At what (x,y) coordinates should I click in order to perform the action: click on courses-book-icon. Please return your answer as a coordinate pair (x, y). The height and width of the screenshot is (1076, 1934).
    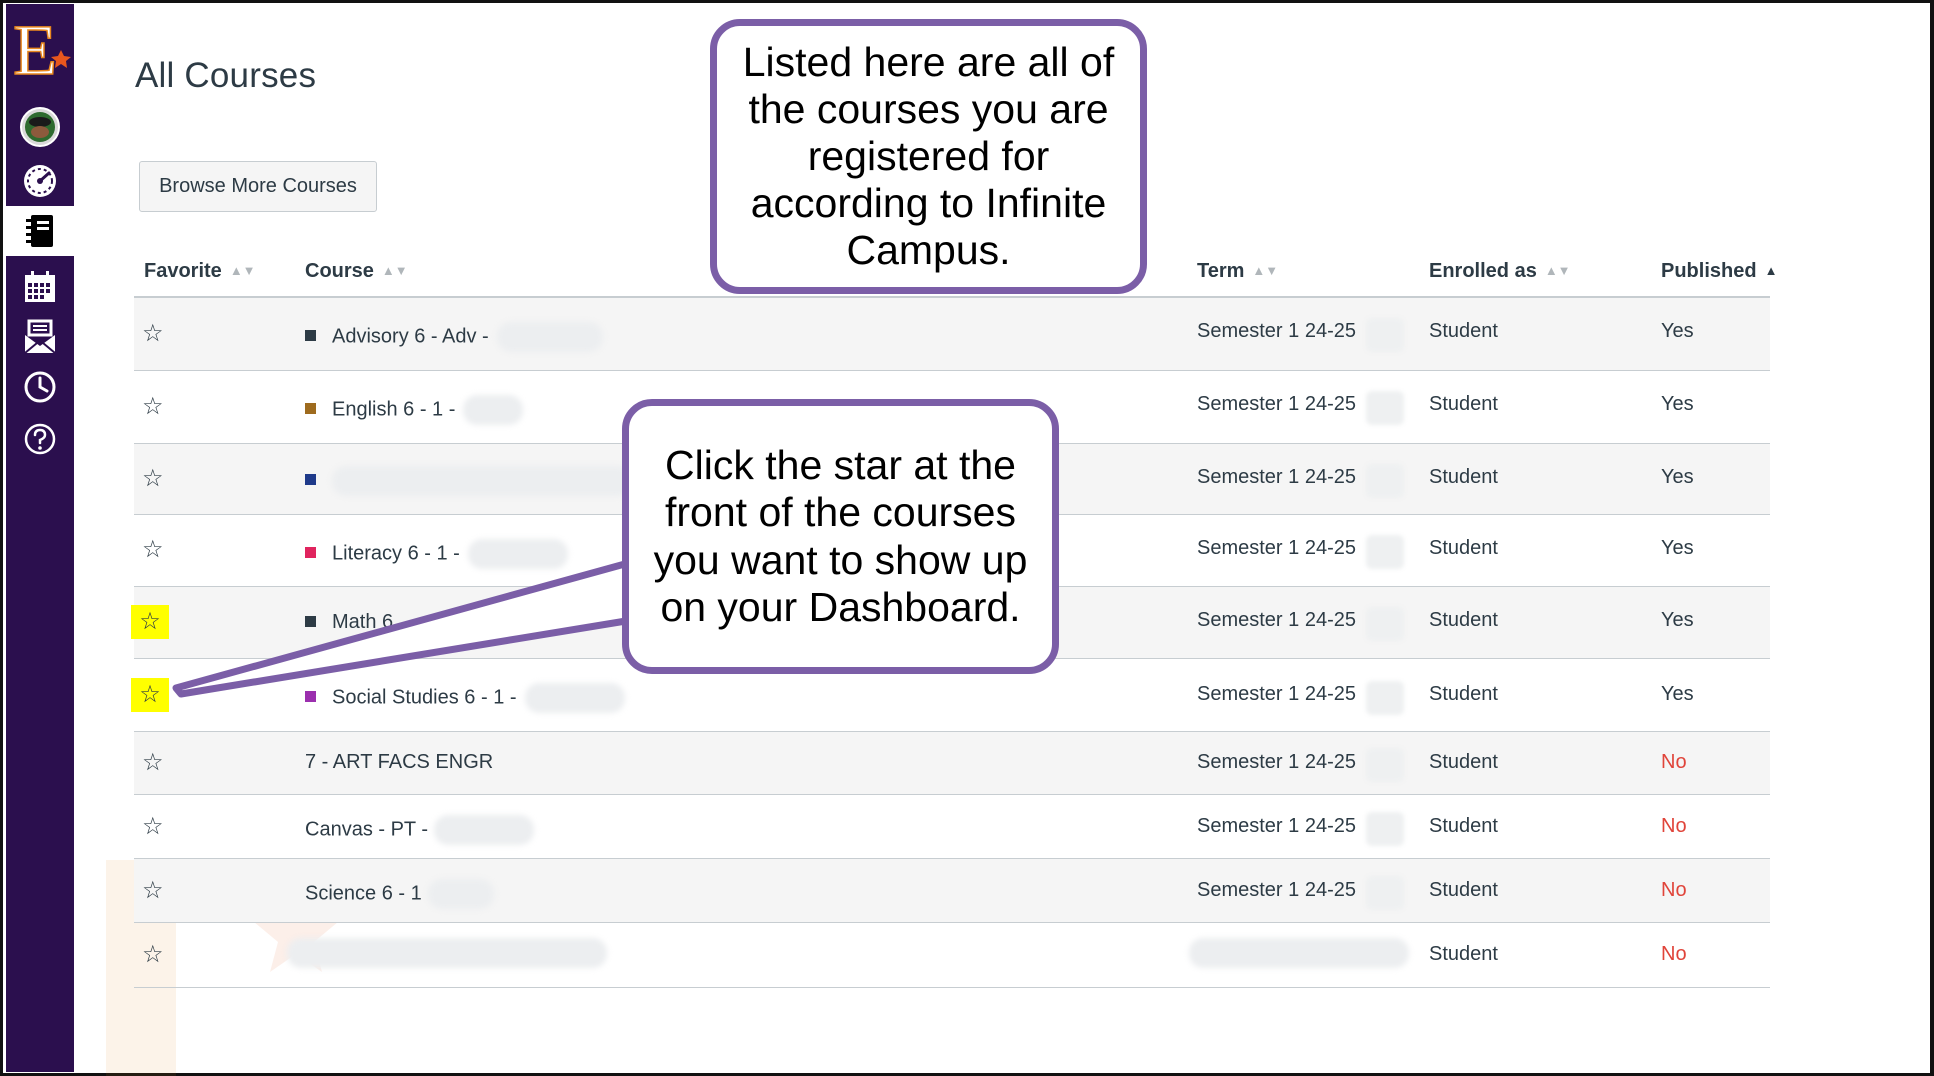
    Looking at the image, I should click on (39, 231).